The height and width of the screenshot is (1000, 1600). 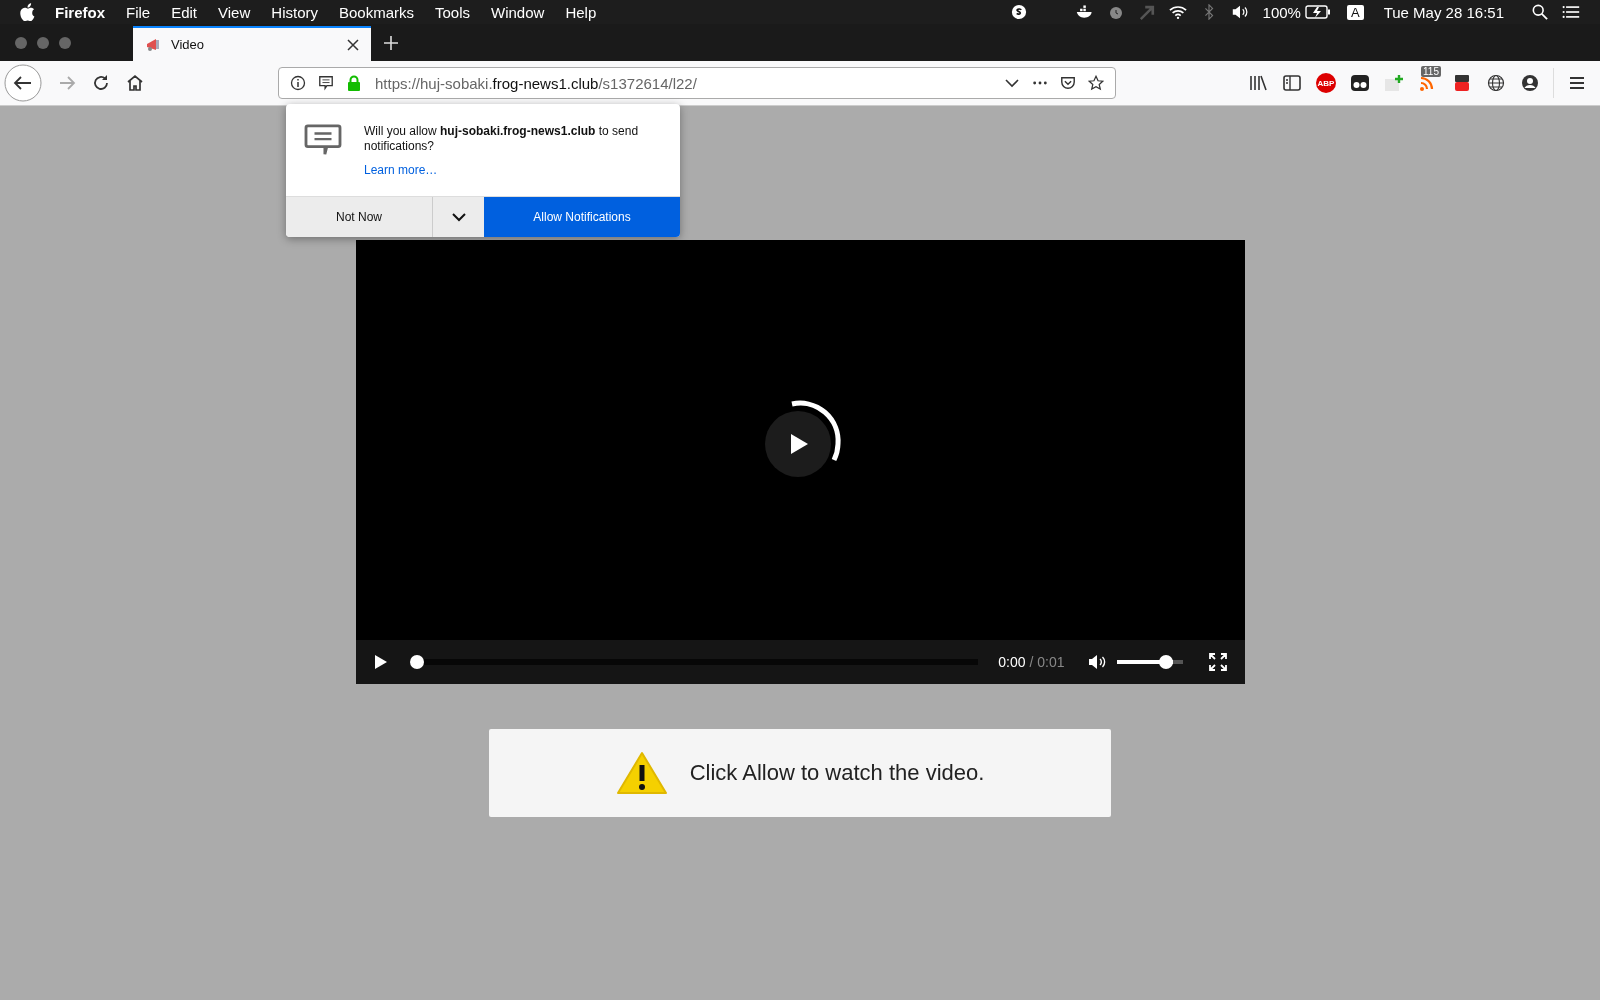 What do you see at coordinates (416, 662) in the screenshot?
I see `progress-thumb` at bounding box center [416, 662].